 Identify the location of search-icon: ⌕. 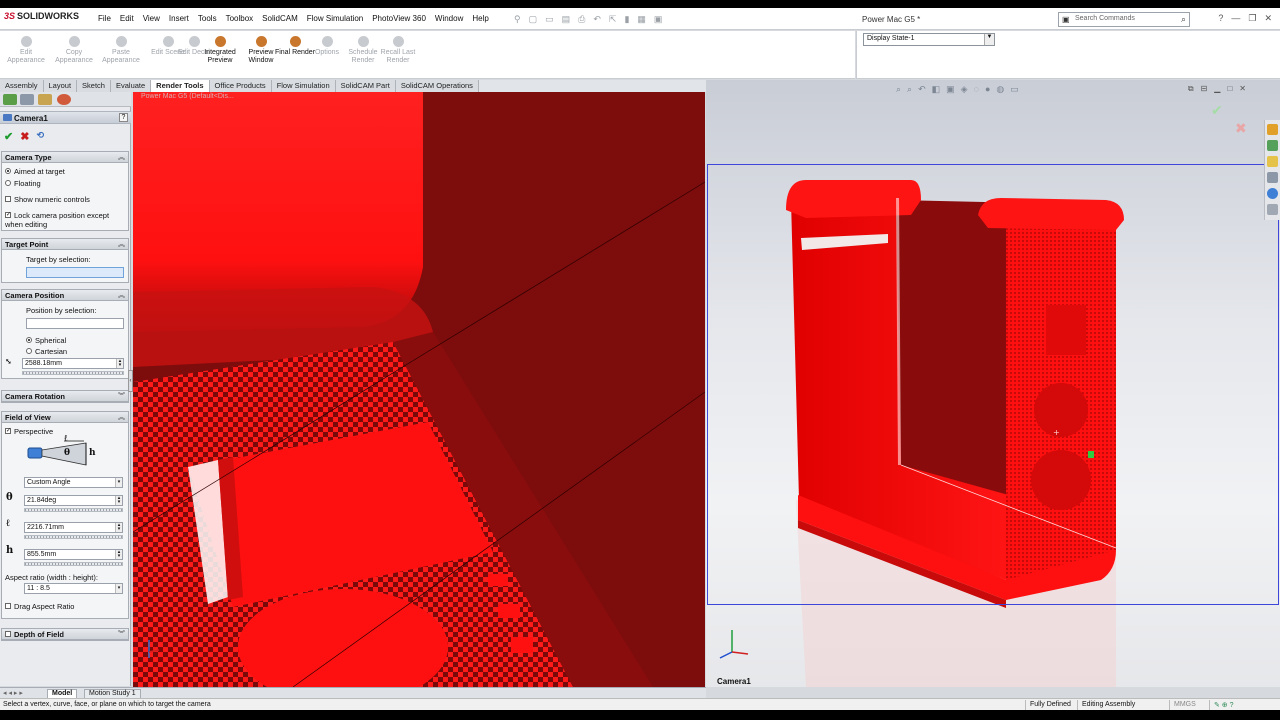
(1183, 19).